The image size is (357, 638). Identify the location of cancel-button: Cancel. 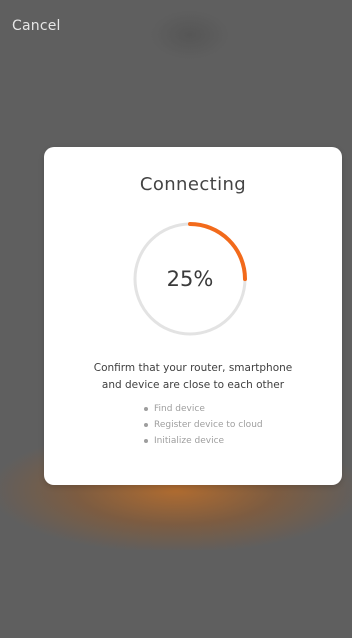
(36, 26).